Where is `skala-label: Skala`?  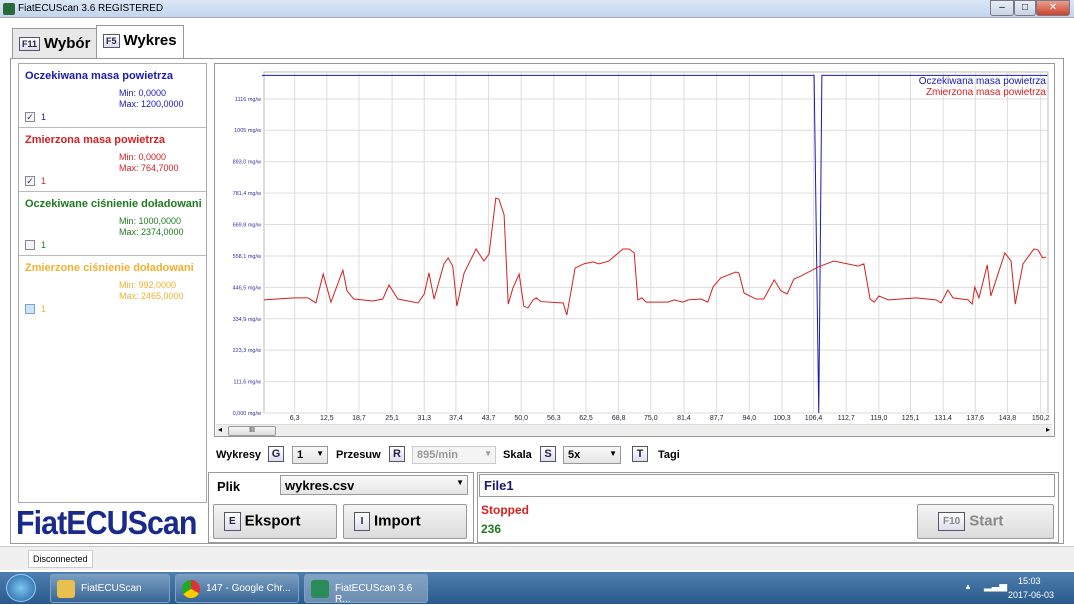 skala-label: Skala is located at coordinates (517, 455).